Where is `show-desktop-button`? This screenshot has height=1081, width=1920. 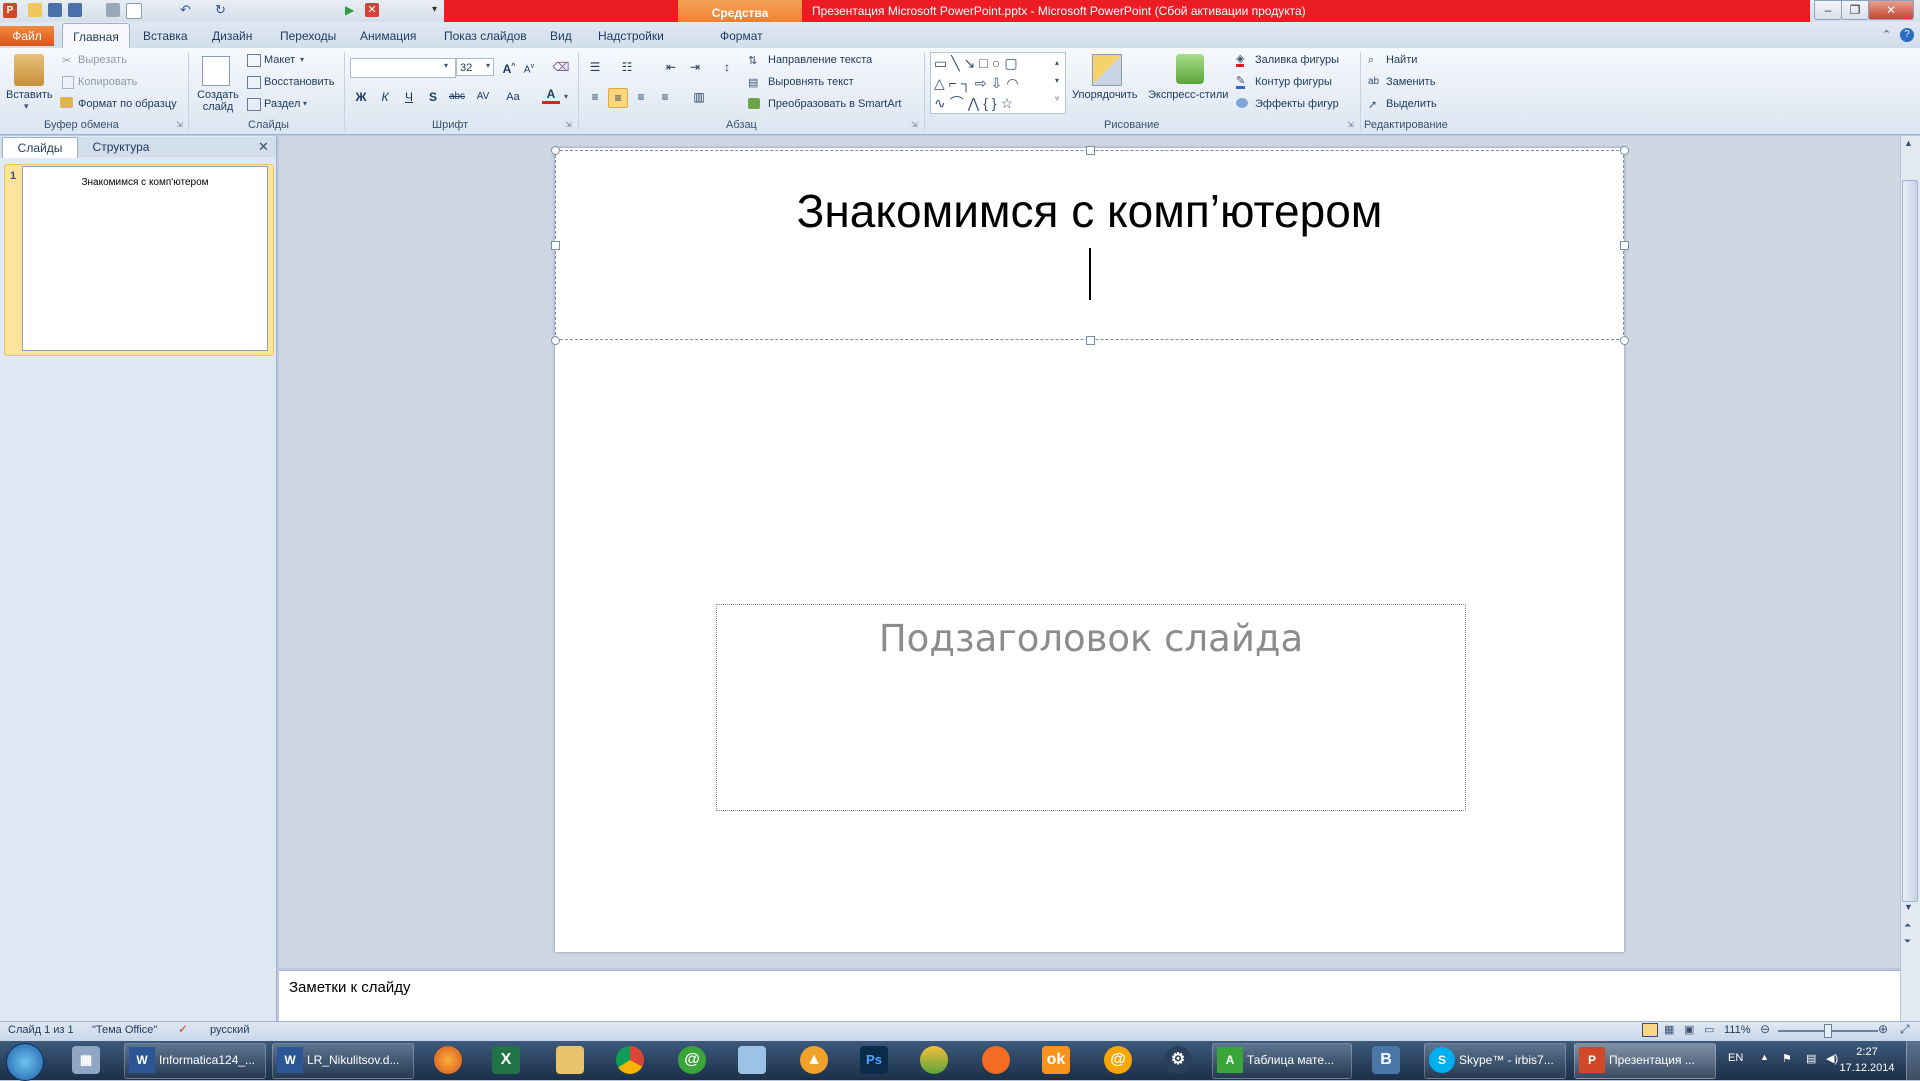 show-desktop-button is located at coordinates (1913, 1060).